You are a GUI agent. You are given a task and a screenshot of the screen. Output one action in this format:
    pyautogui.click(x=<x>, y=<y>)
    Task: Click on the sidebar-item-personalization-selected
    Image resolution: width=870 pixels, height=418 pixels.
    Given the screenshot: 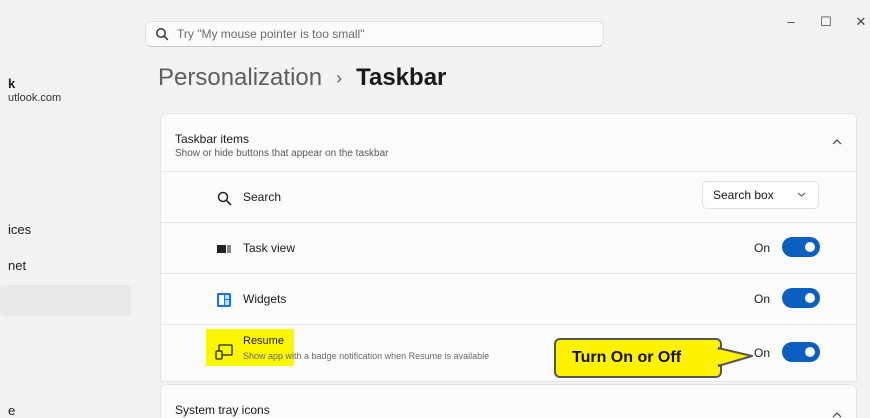 What is the action you would take?
    pyautogui.click(x=65, y=300)
    